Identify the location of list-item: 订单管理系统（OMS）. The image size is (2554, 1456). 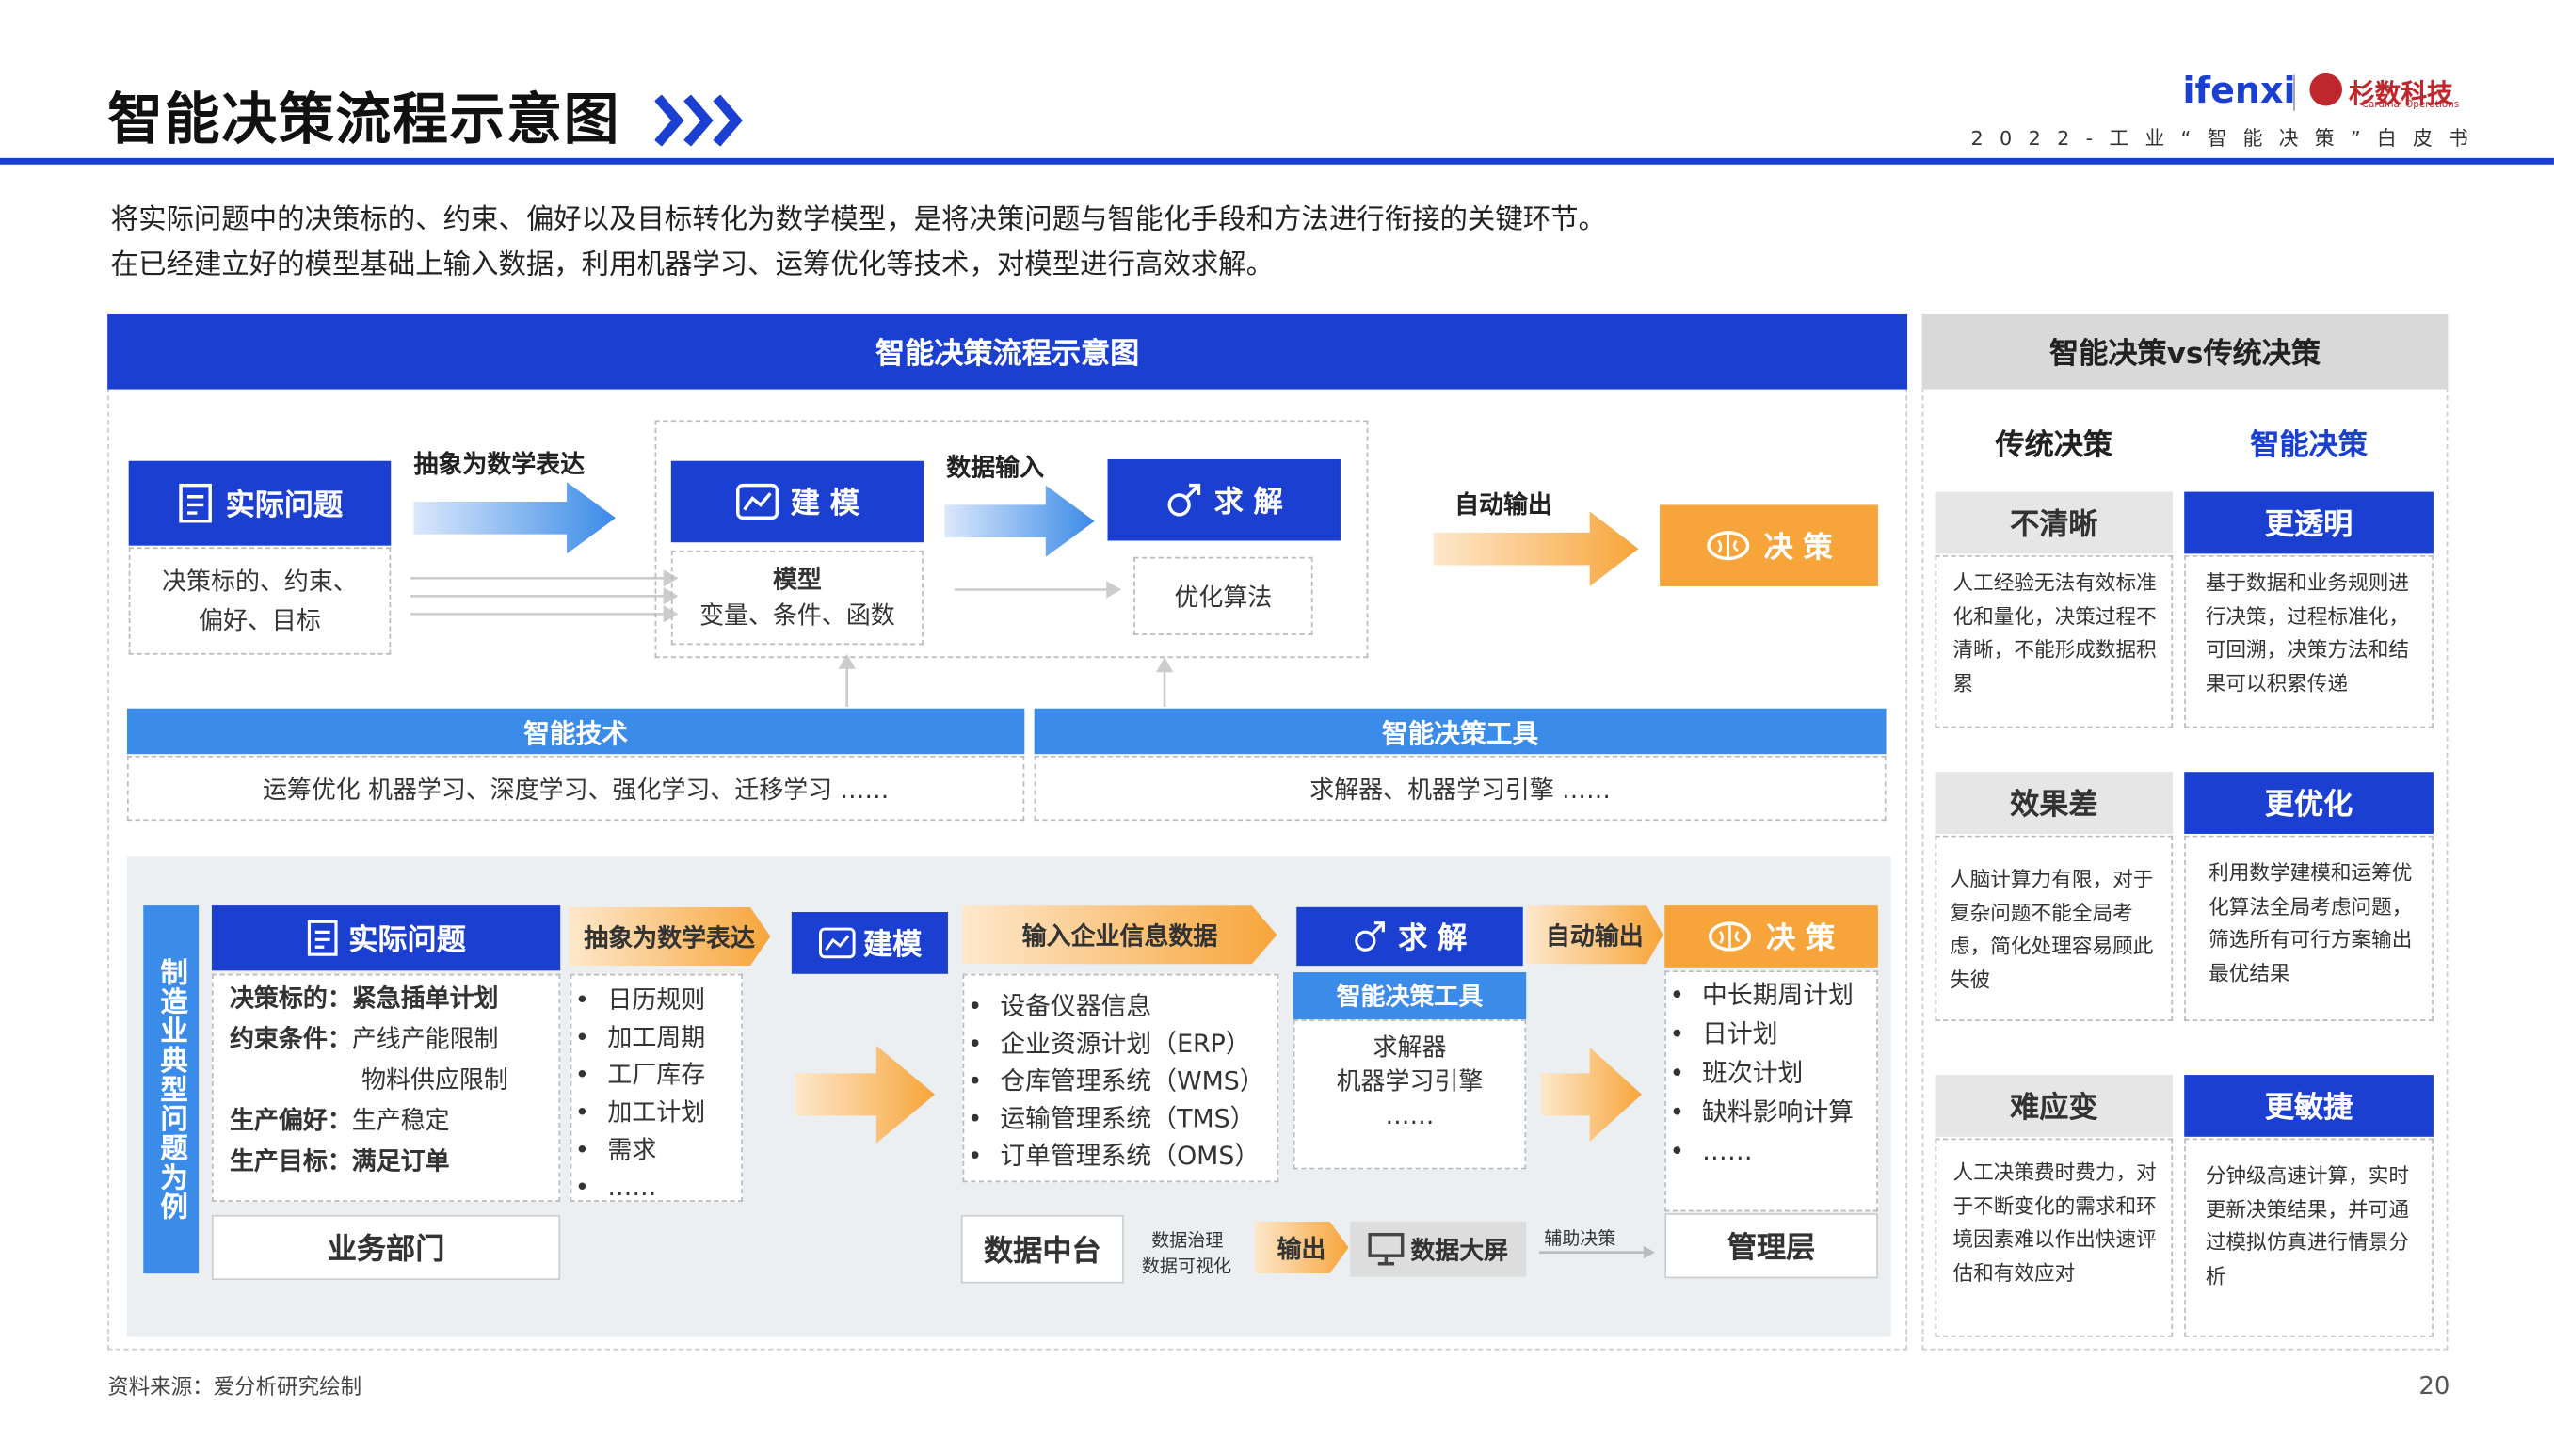
(1120, 1157).